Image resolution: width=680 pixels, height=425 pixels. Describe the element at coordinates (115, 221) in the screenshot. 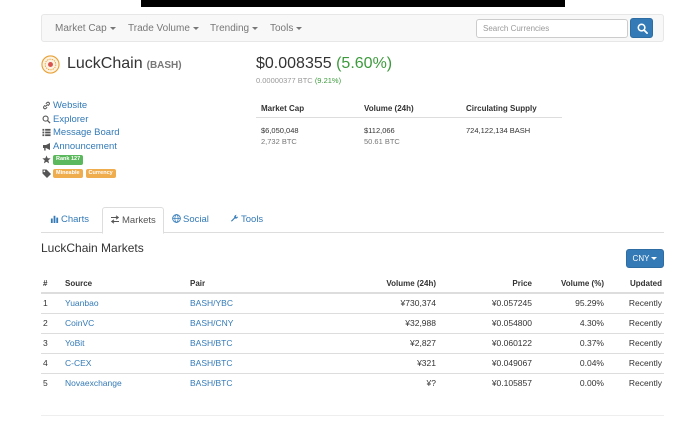

I see `exchange-arrows-icon` at that location.